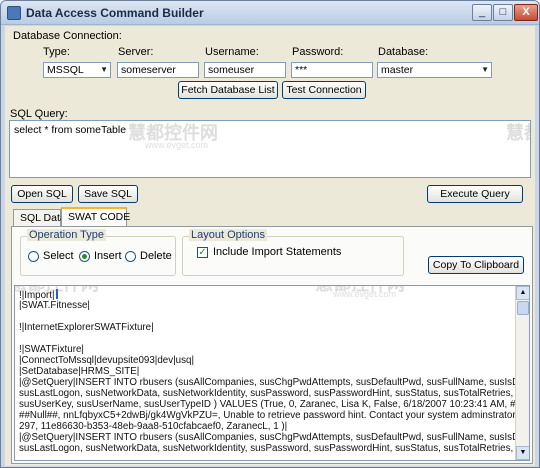 This screenshot has width=540, height=468. What do you see at coordinates (84, 256) in the screenshot?
I see `radio-insert` at bounding box center [84, 256].